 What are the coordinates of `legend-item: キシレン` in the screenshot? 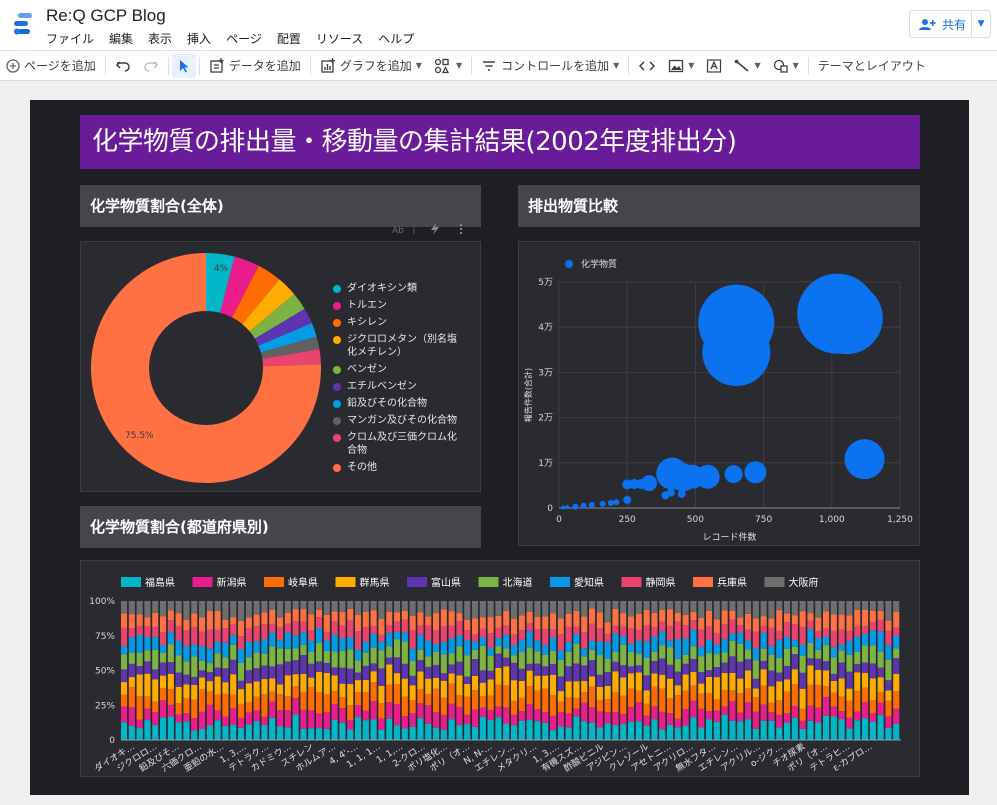 It's located at (397, 322).